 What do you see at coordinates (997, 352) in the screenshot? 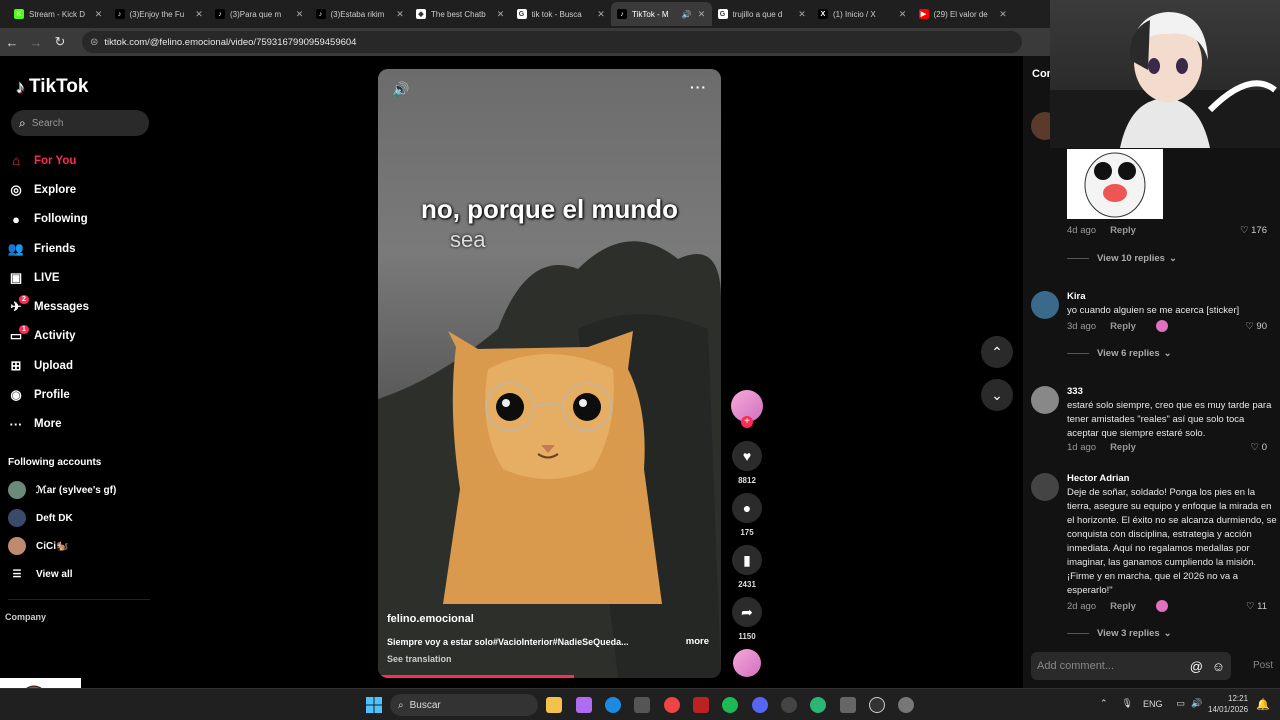
I see `previous-video-button: ⌃` at bounding box center [997, 352].